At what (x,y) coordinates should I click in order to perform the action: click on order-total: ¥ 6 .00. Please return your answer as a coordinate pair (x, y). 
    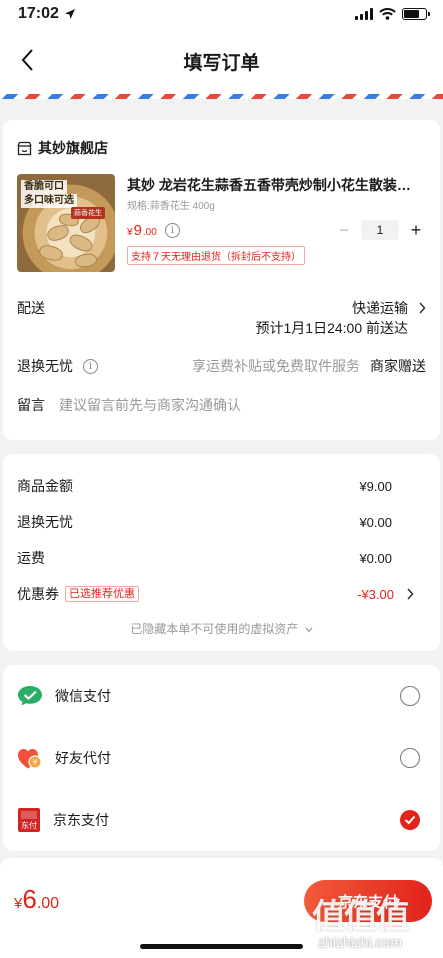
    Looking at the image, I should click on (36, 899).